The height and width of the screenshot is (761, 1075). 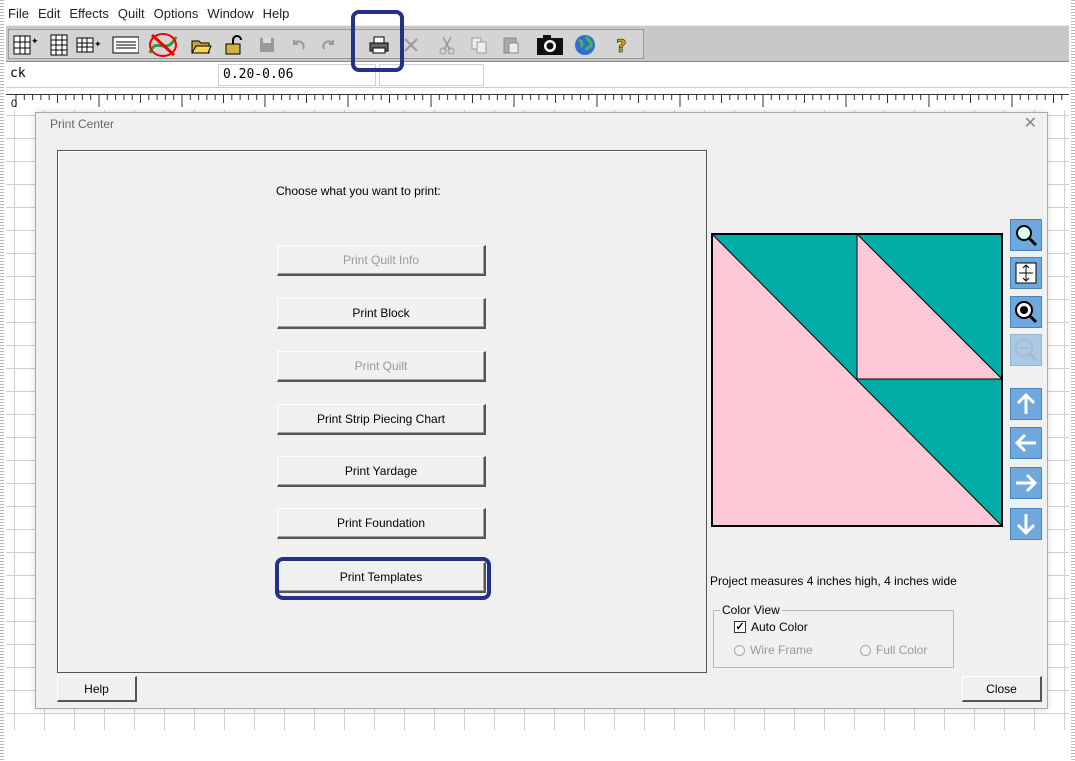 I want to click on menu-file: File, so click(x=19, y=14).